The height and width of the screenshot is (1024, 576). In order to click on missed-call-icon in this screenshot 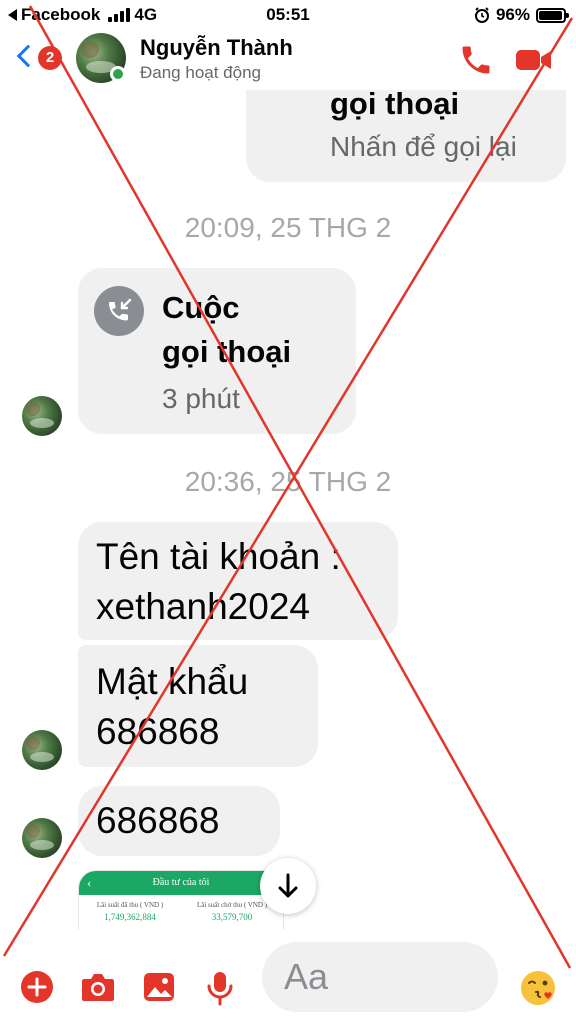, I will do `click(120, 309)`.